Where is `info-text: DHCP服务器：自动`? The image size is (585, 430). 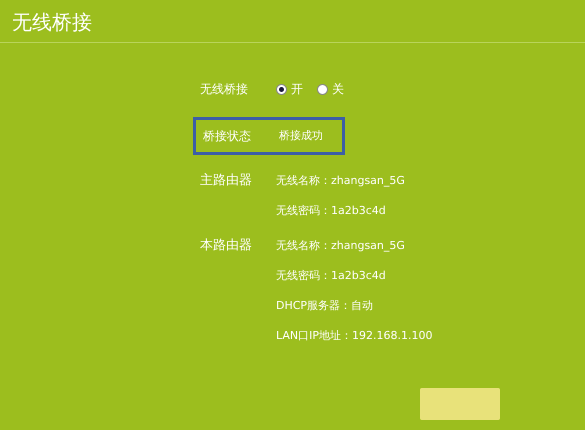
info-text: DHCP服务器：自动 is located at coordinates (325, 306).